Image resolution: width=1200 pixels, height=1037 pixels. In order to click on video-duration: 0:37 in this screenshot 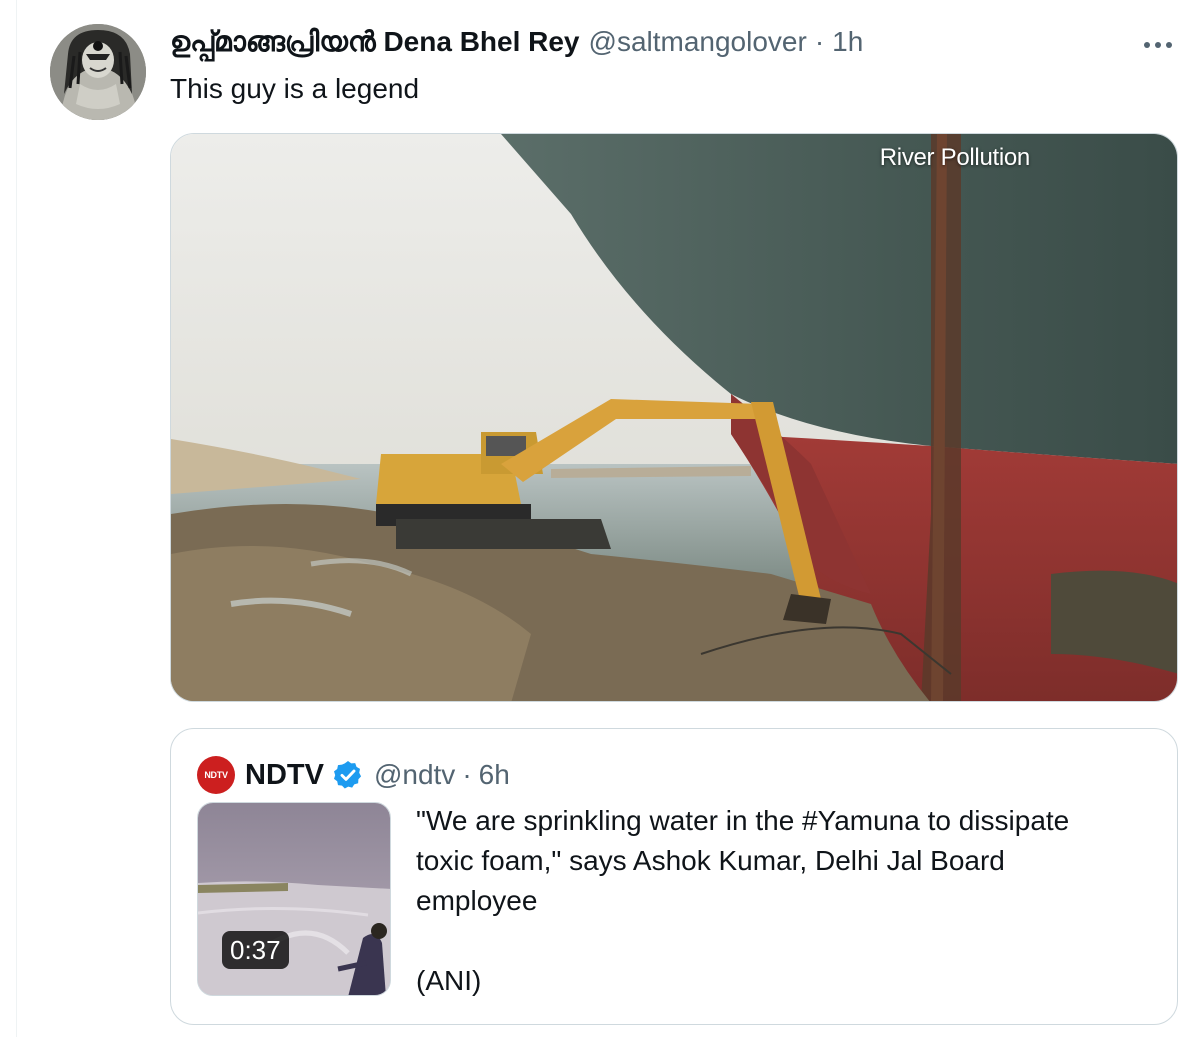, I will do `click(255, 950)`.